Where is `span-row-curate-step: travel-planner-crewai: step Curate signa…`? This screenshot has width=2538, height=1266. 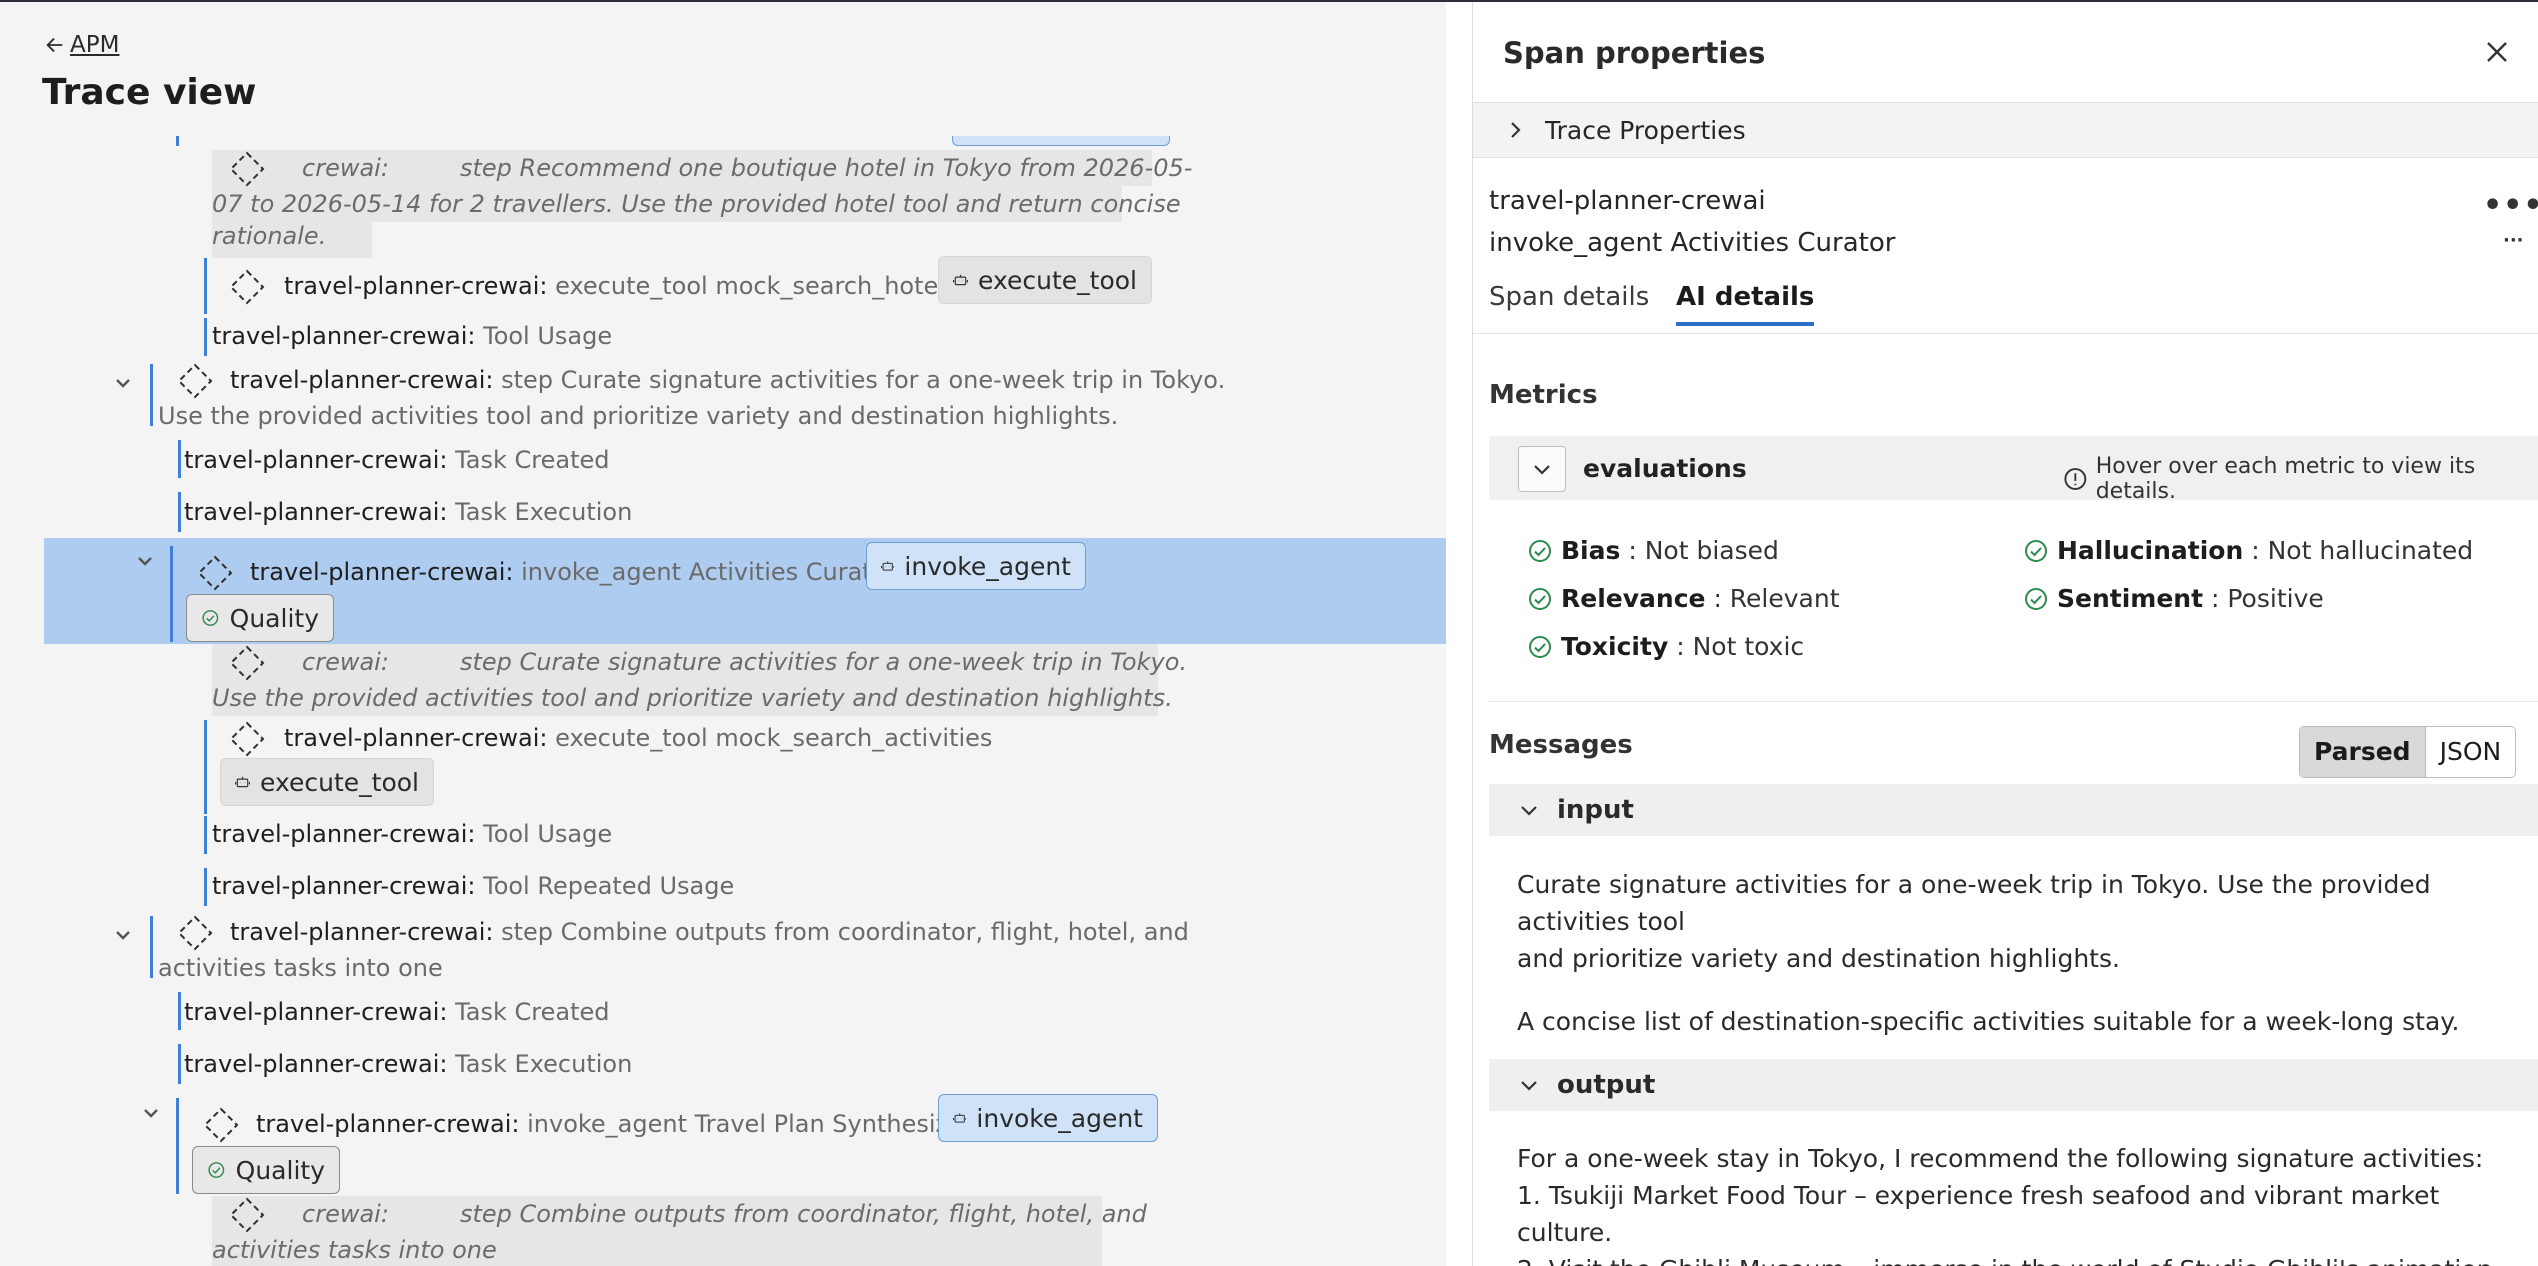
span-row-curate-step: travel-planner-crewai: step Curate signa… is located at coordinates (727, 380).